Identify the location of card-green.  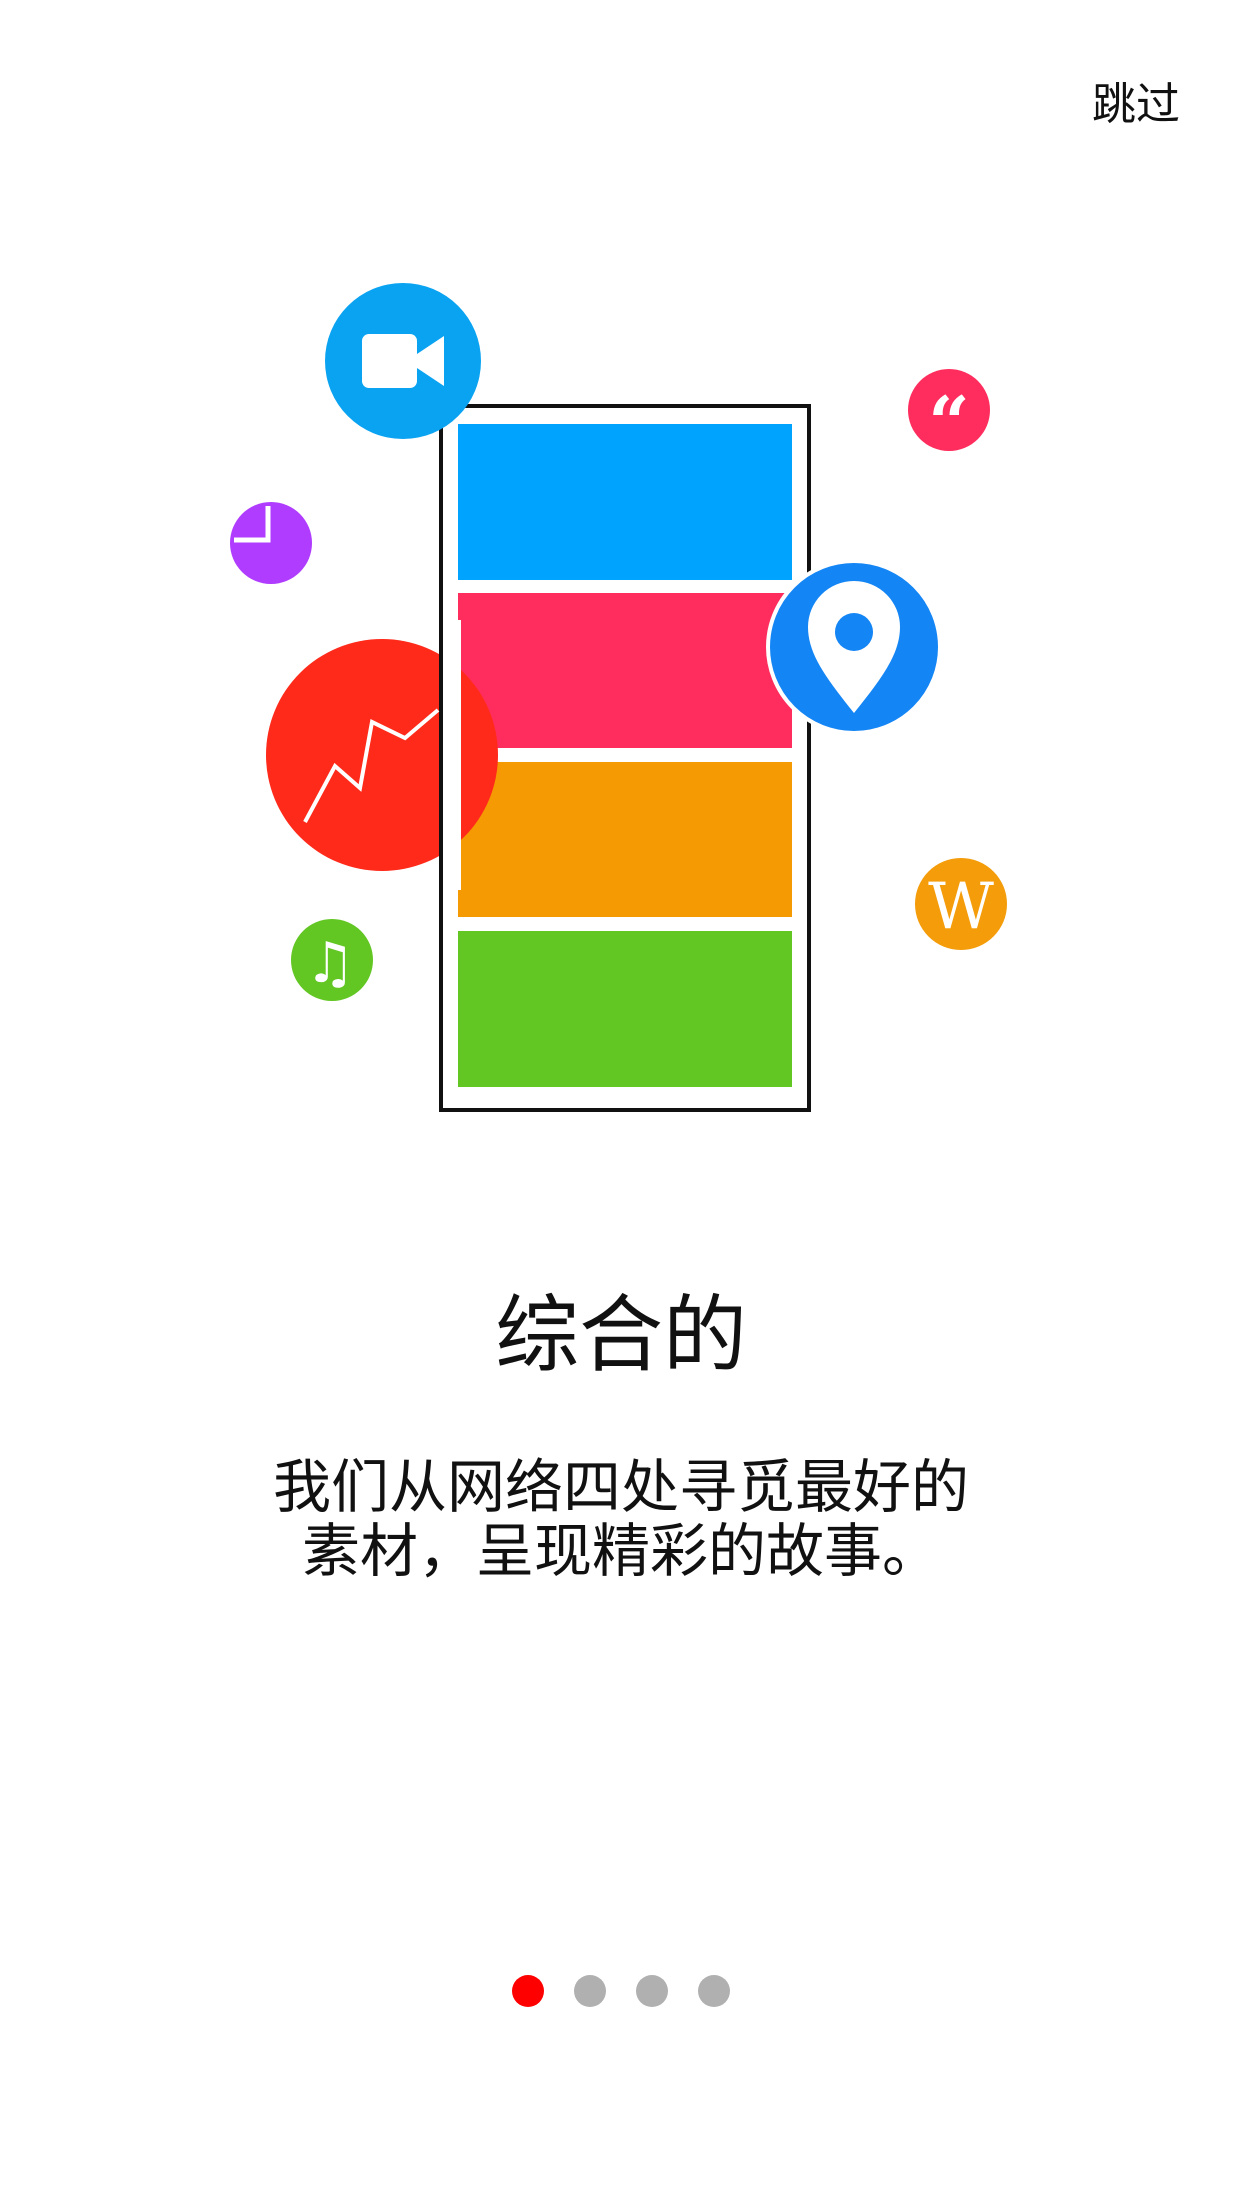
(625, 1009).